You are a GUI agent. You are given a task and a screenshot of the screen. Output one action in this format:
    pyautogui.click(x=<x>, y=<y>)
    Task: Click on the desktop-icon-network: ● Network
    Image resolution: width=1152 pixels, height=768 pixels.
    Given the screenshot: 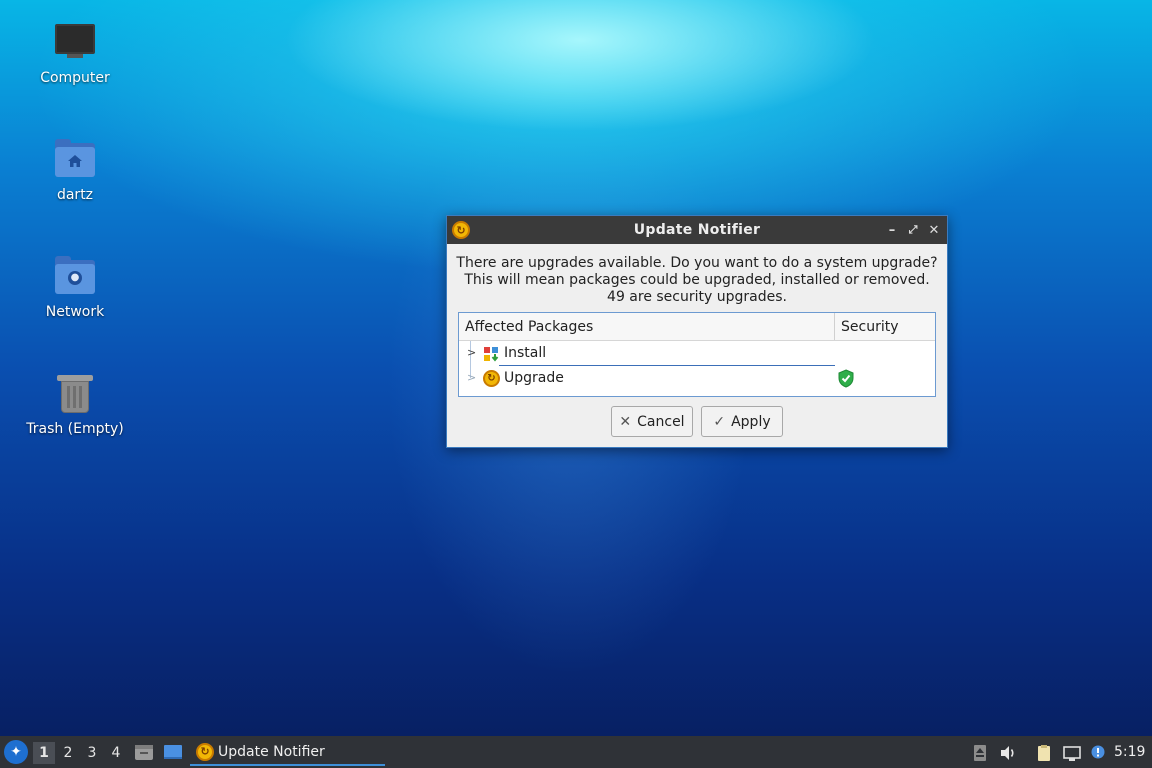 What is the action you would take?
    pyautogui.click(x=75, y=304)
    